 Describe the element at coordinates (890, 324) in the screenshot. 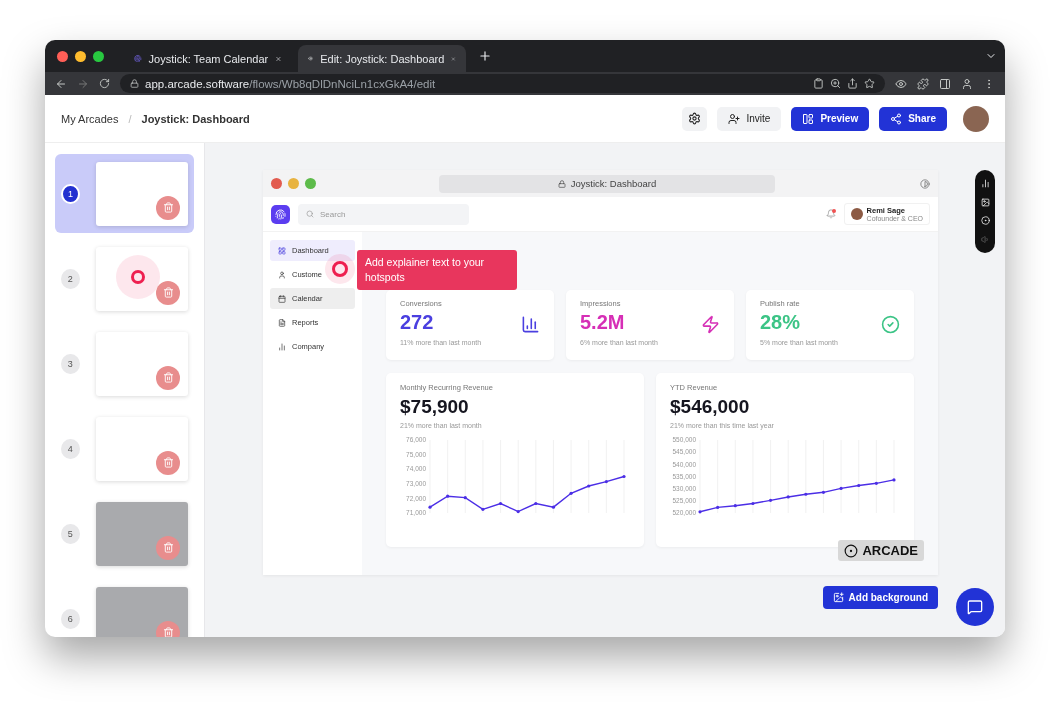

I see `check-circle-icon` at that location.